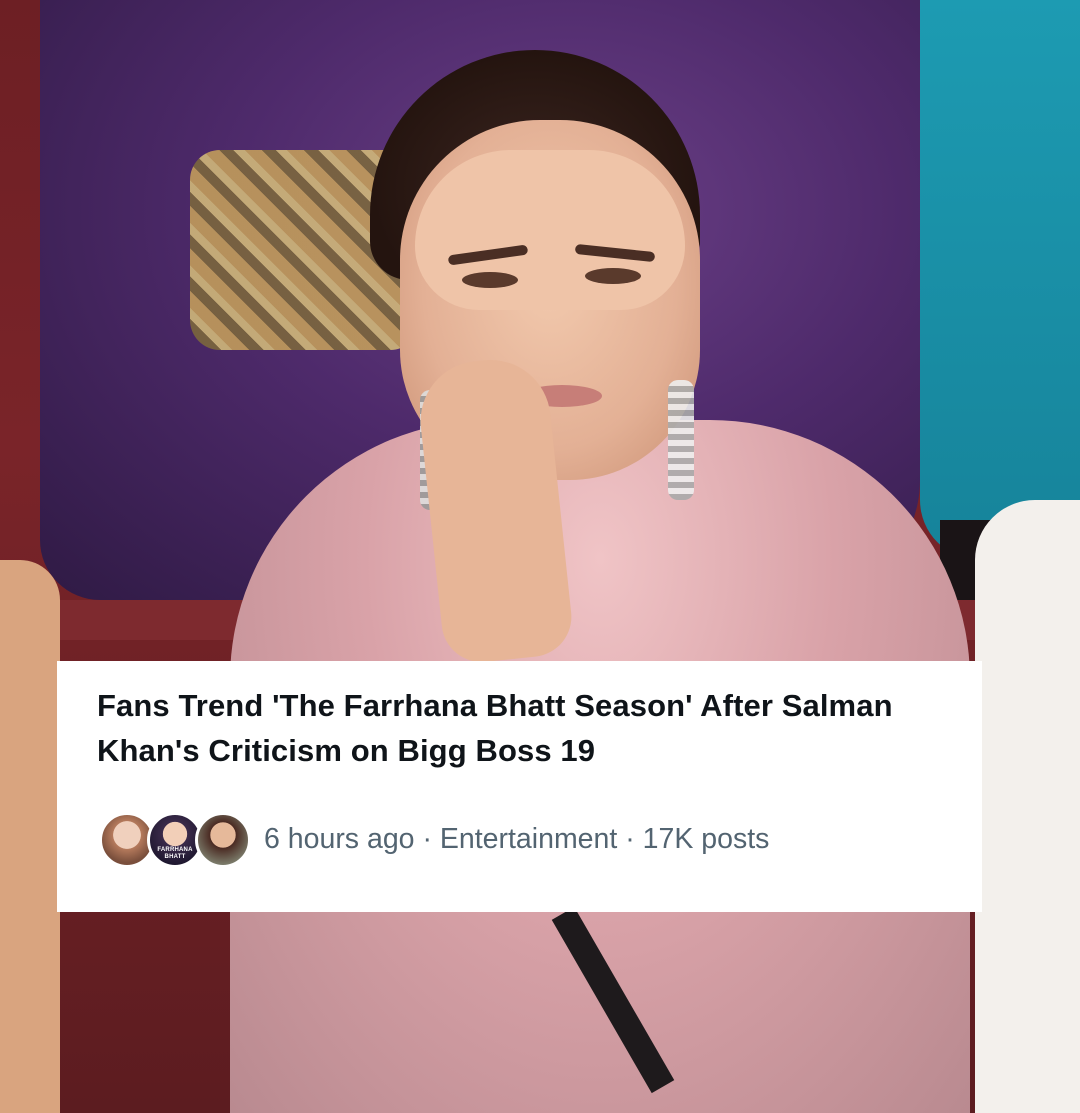 The width and height of the screenshot is (1080, 1113). What do you see at coordinates (175, 853) in the screenshot?
I see `avatar-2-text: FARRHANA BHATT` at bounding box center [175, 853].